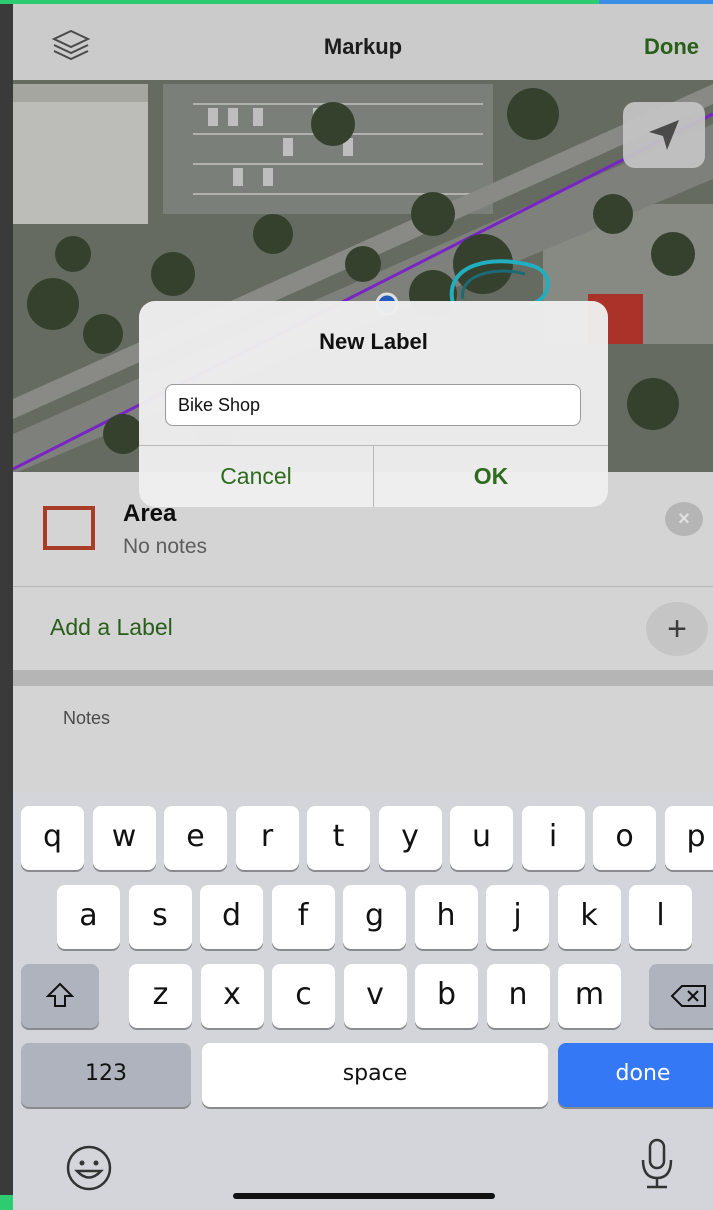  What do you see at coordinates (660, 917) in the screenshot?
I see `key-l: l` at bounding box center [660, 917].